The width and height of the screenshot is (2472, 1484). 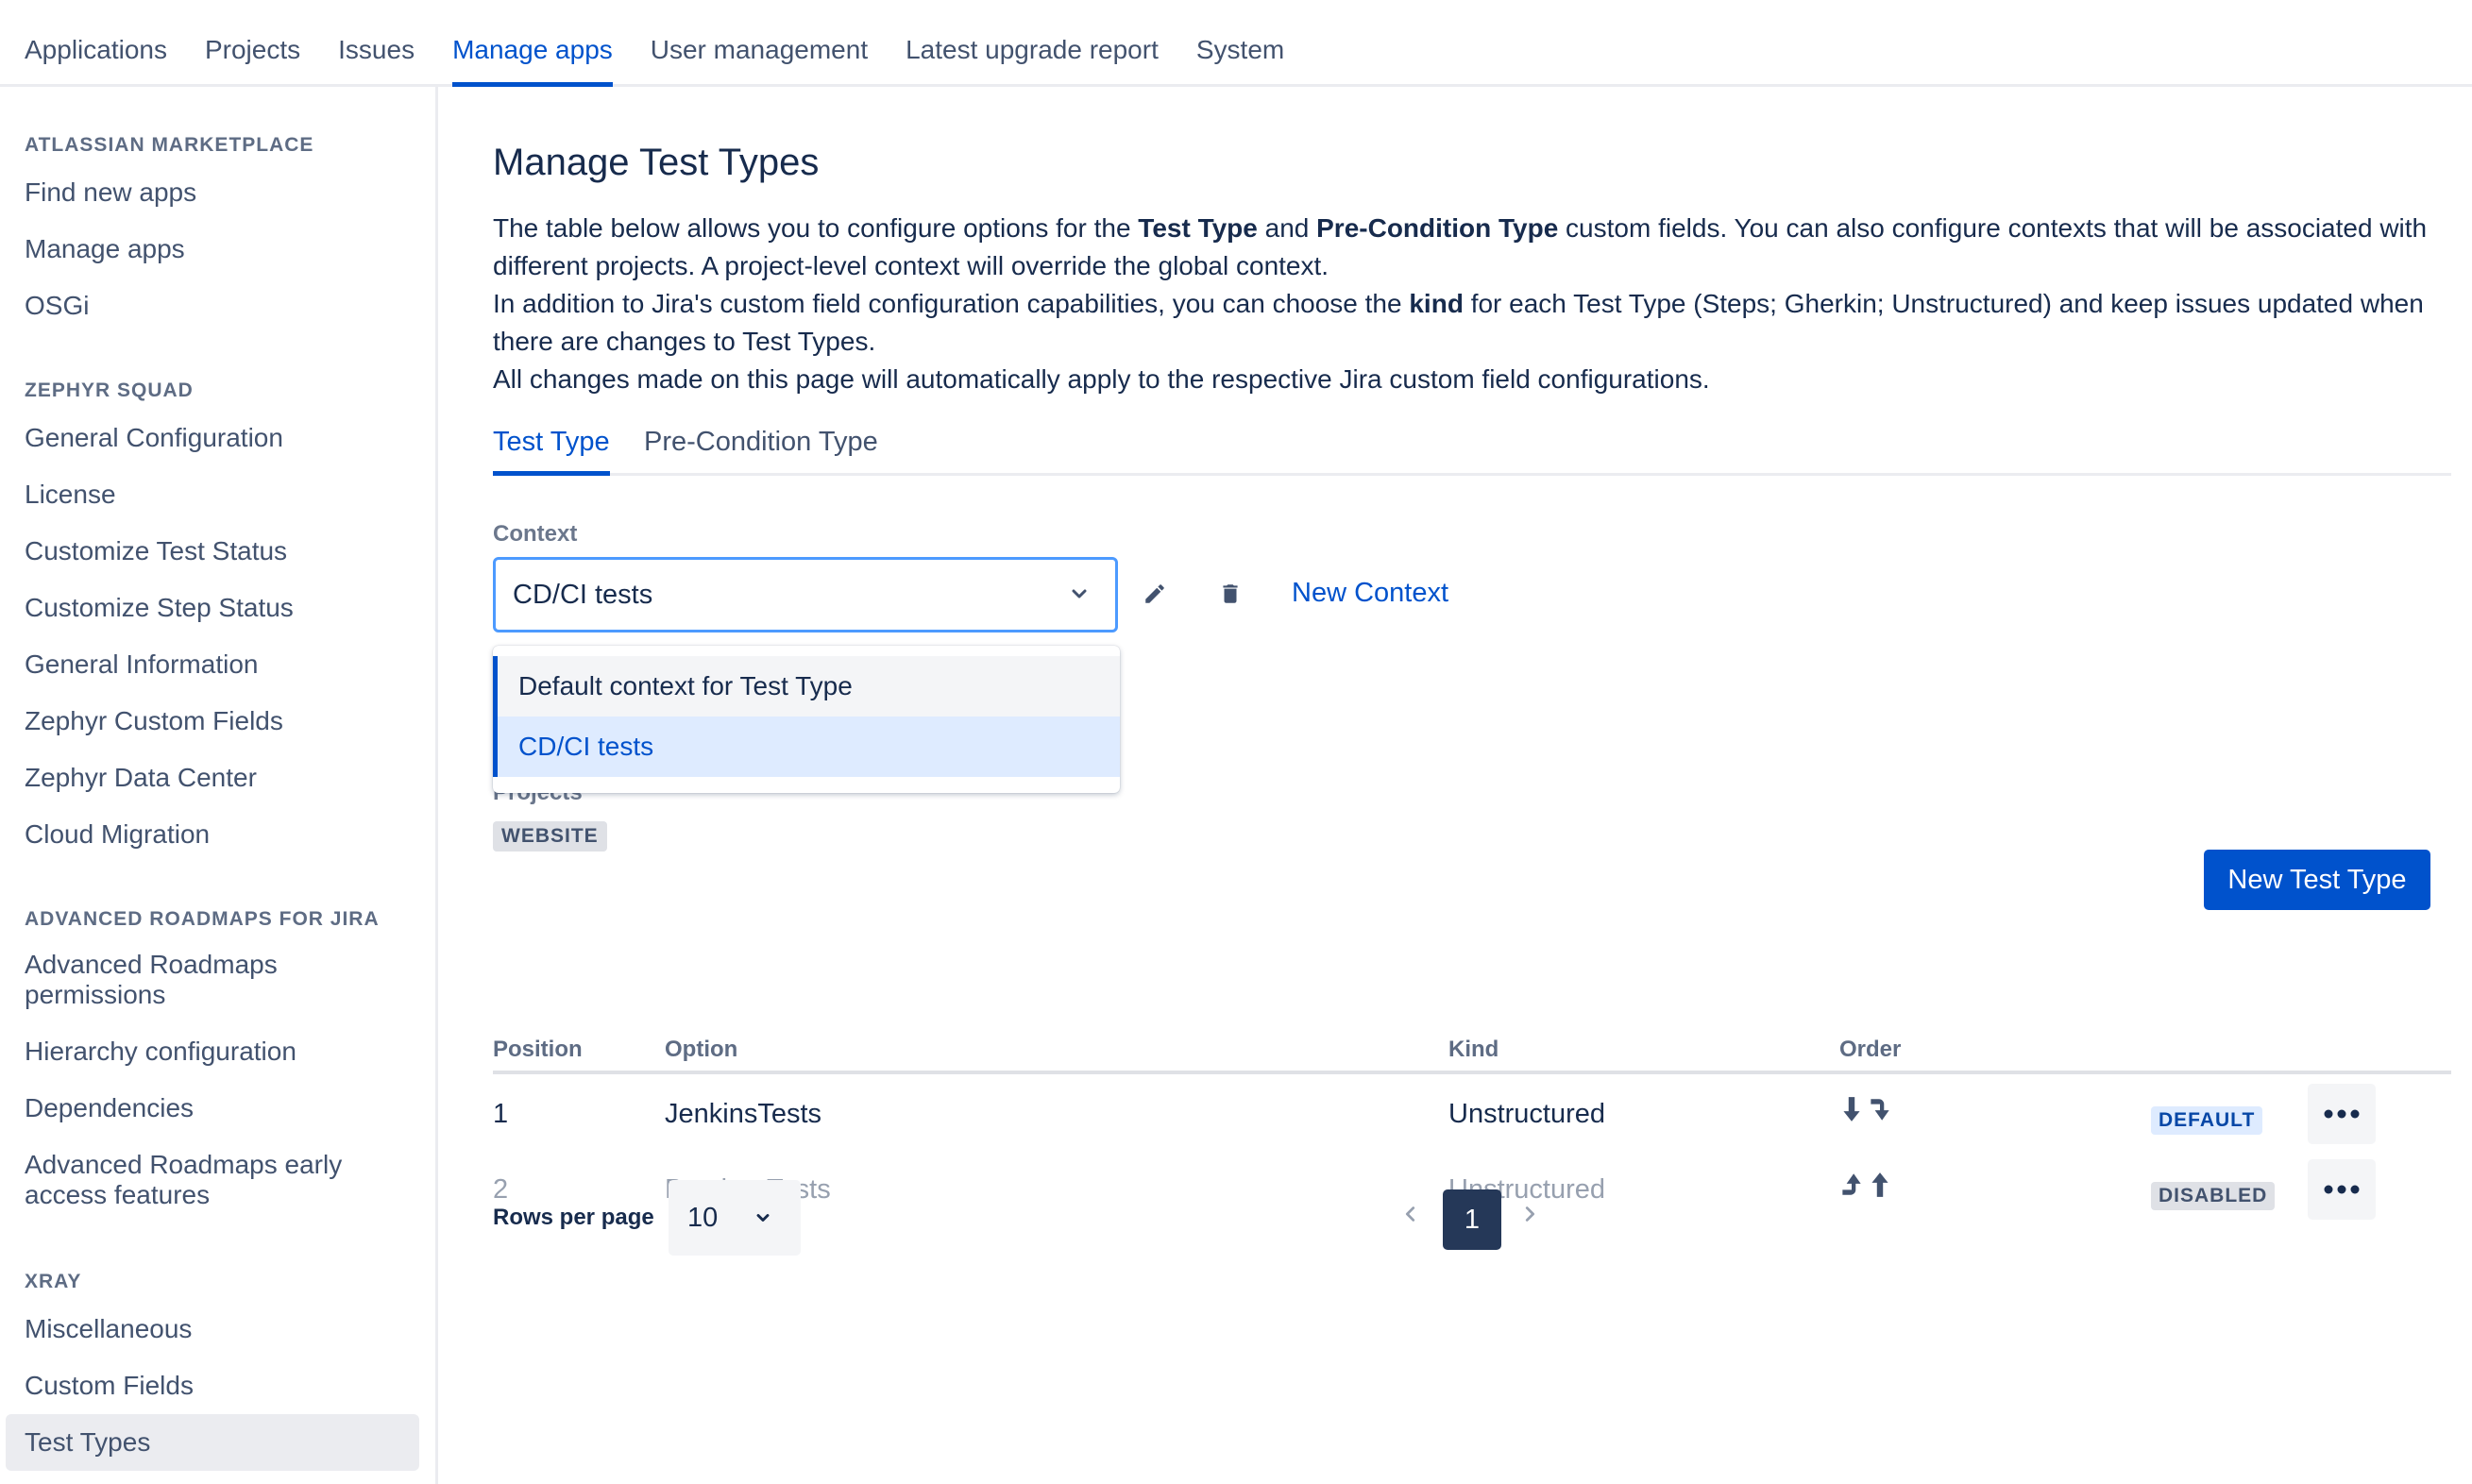 I want to click on tab-manage-apps: Manage apps, so click(x=532, y=43).